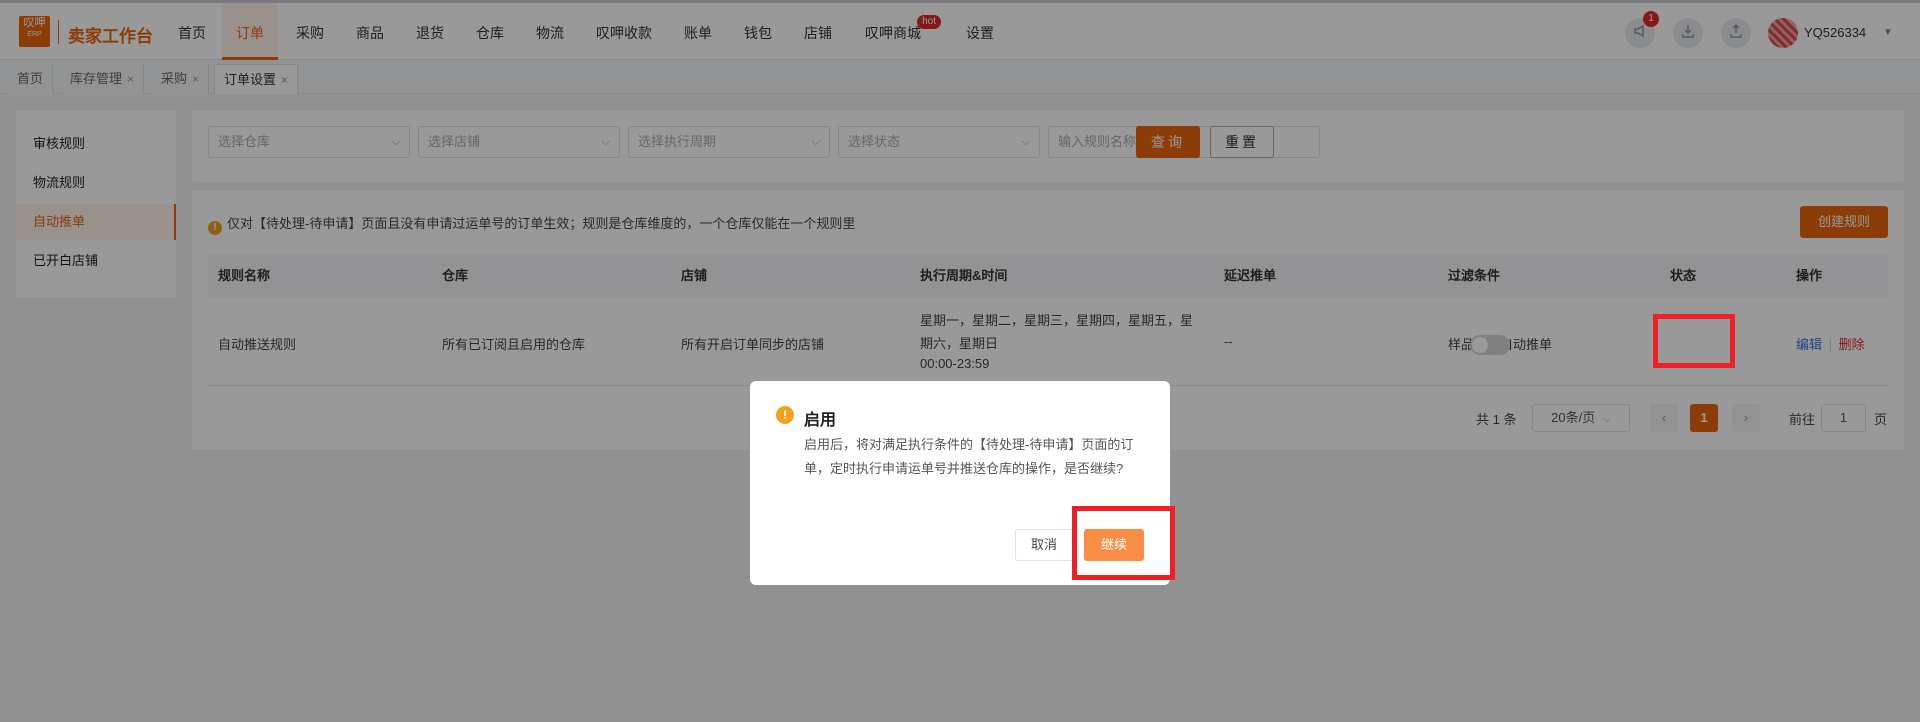  What do you see at coordinates (820, 420) in the screenshot?
I see `dialog-title: 启用` at bounding box center [820, 420].